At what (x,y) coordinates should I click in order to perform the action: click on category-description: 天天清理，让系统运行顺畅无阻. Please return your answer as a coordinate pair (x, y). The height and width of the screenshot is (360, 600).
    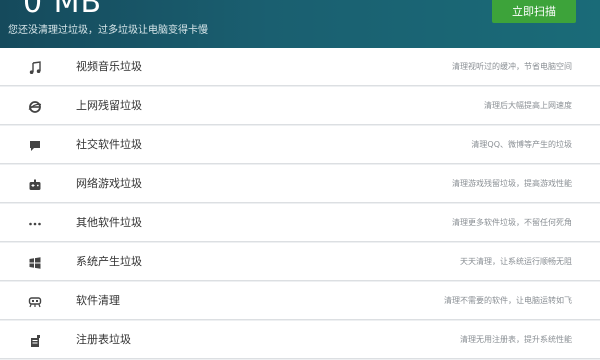
    Looking at the image, I should click on (516, 261).